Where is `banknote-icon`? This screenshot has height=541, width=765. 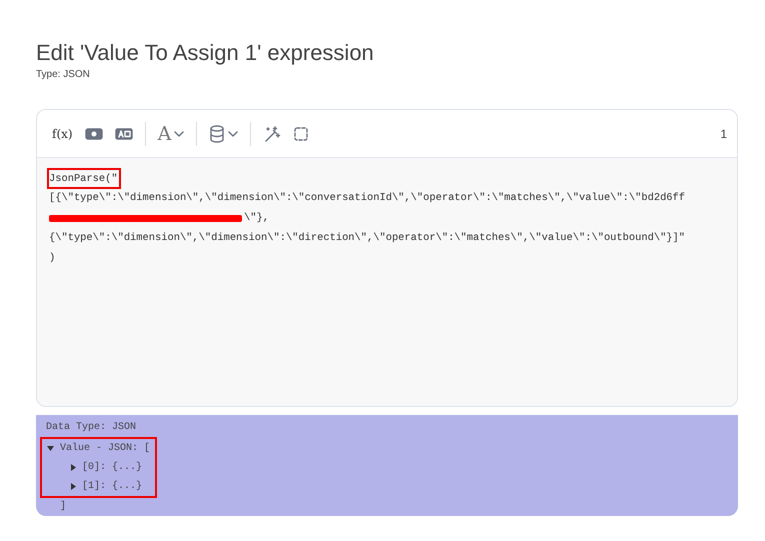
banknote-icon is located at coordinates (93, 133).